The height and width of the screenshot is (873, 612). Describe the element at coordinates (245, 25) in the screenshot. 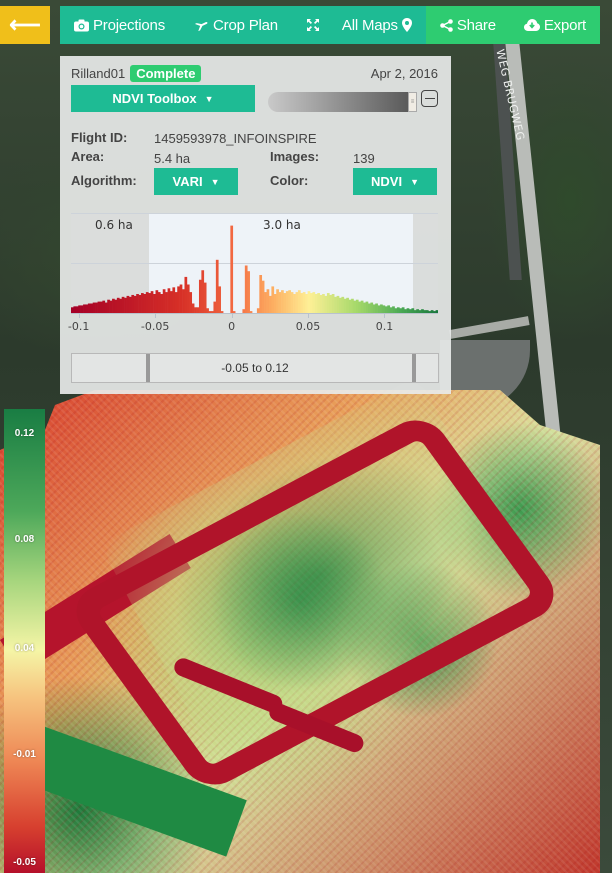

I see `crop-plan-label: Crop Plan` at that location.